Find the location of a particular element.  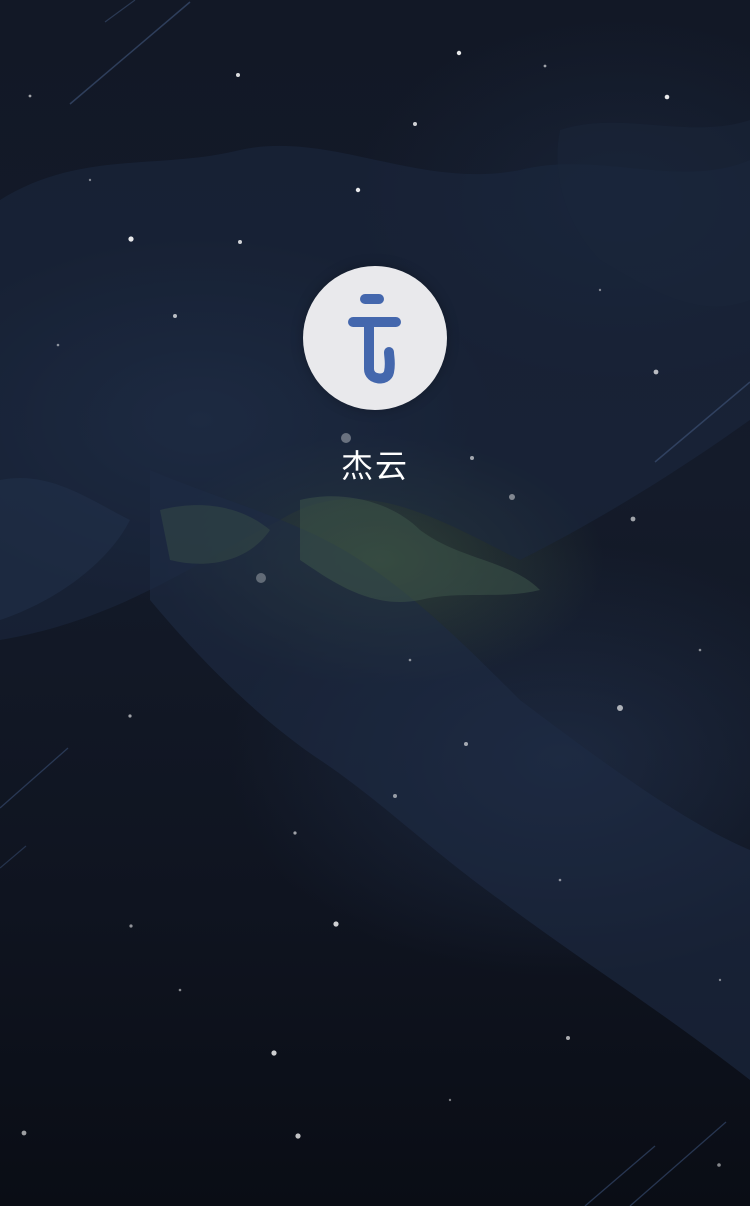

jieyun-logo-icon is located at coordinates (374, 339).